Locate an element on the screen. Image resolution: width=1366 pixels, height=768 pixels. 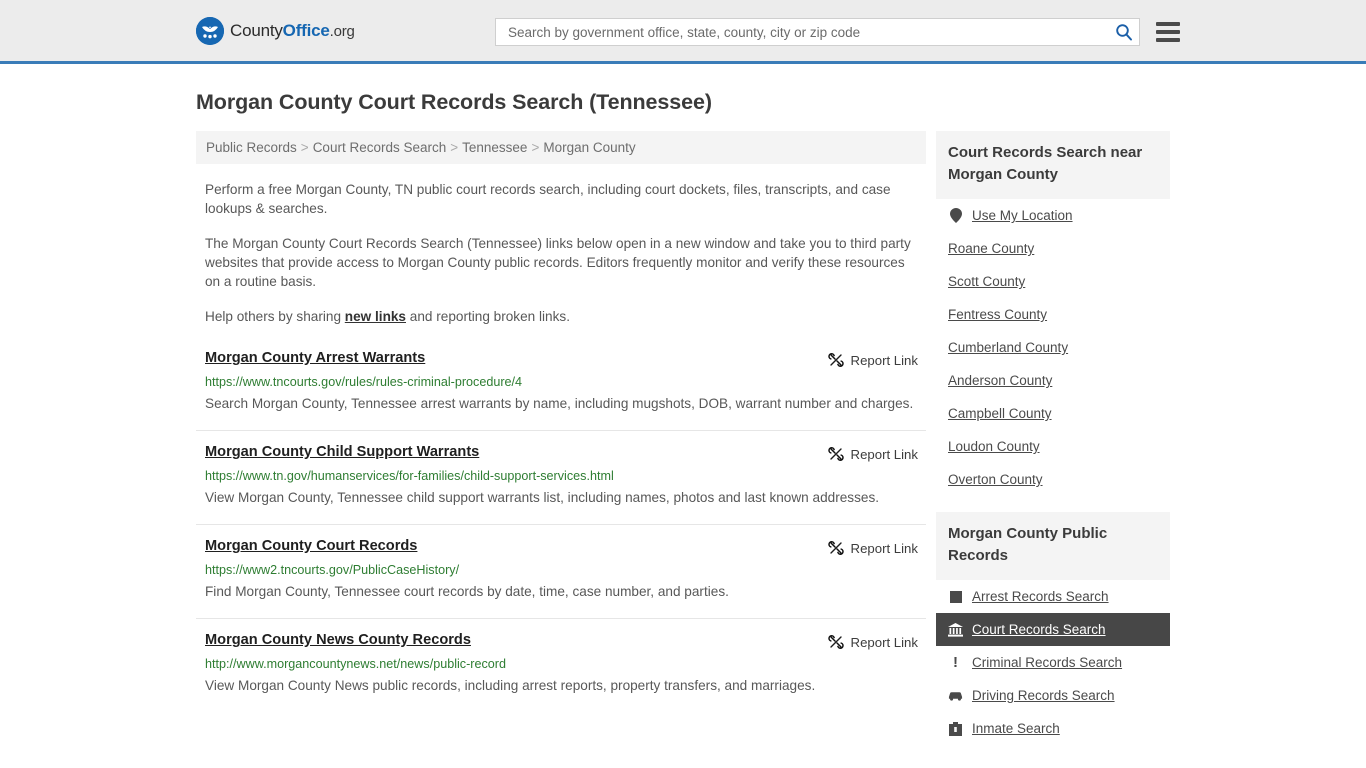
result-title-link: Morgan County Child Support Warrants is located at coordinates (342, 452).